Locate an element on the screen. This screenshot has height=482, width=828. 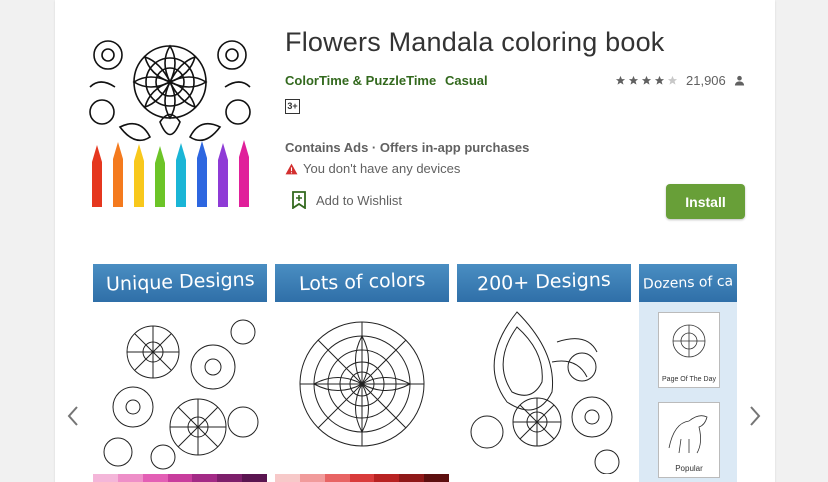
rating-count: 21,906 is located at coordinates (706, 80).